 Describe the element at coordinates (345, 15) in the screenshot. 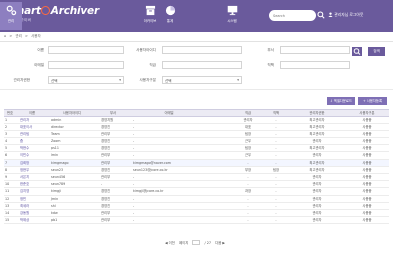

I see `header-user: 관리자님 로그아웃` at that location.